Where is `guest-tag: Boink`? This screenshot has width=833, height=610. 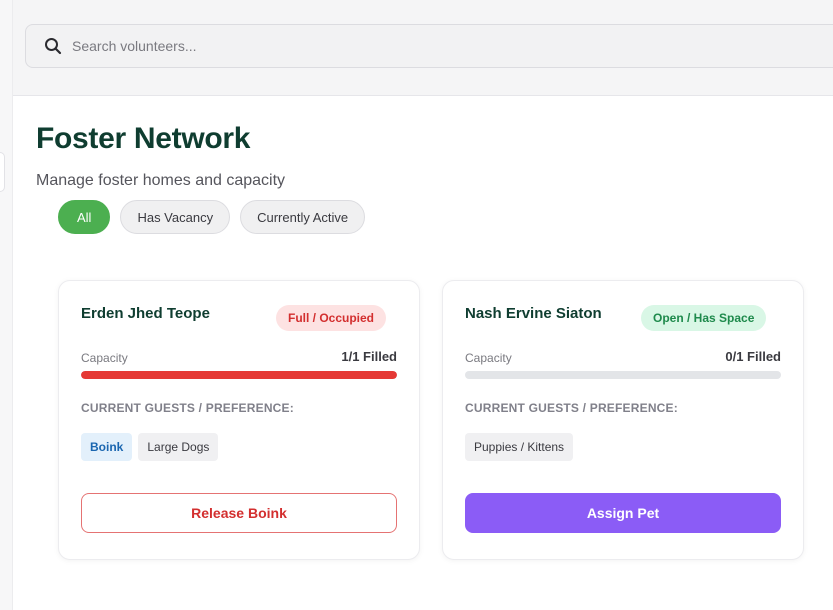
guest-tag: Boink is located at coordinates (107, 447).